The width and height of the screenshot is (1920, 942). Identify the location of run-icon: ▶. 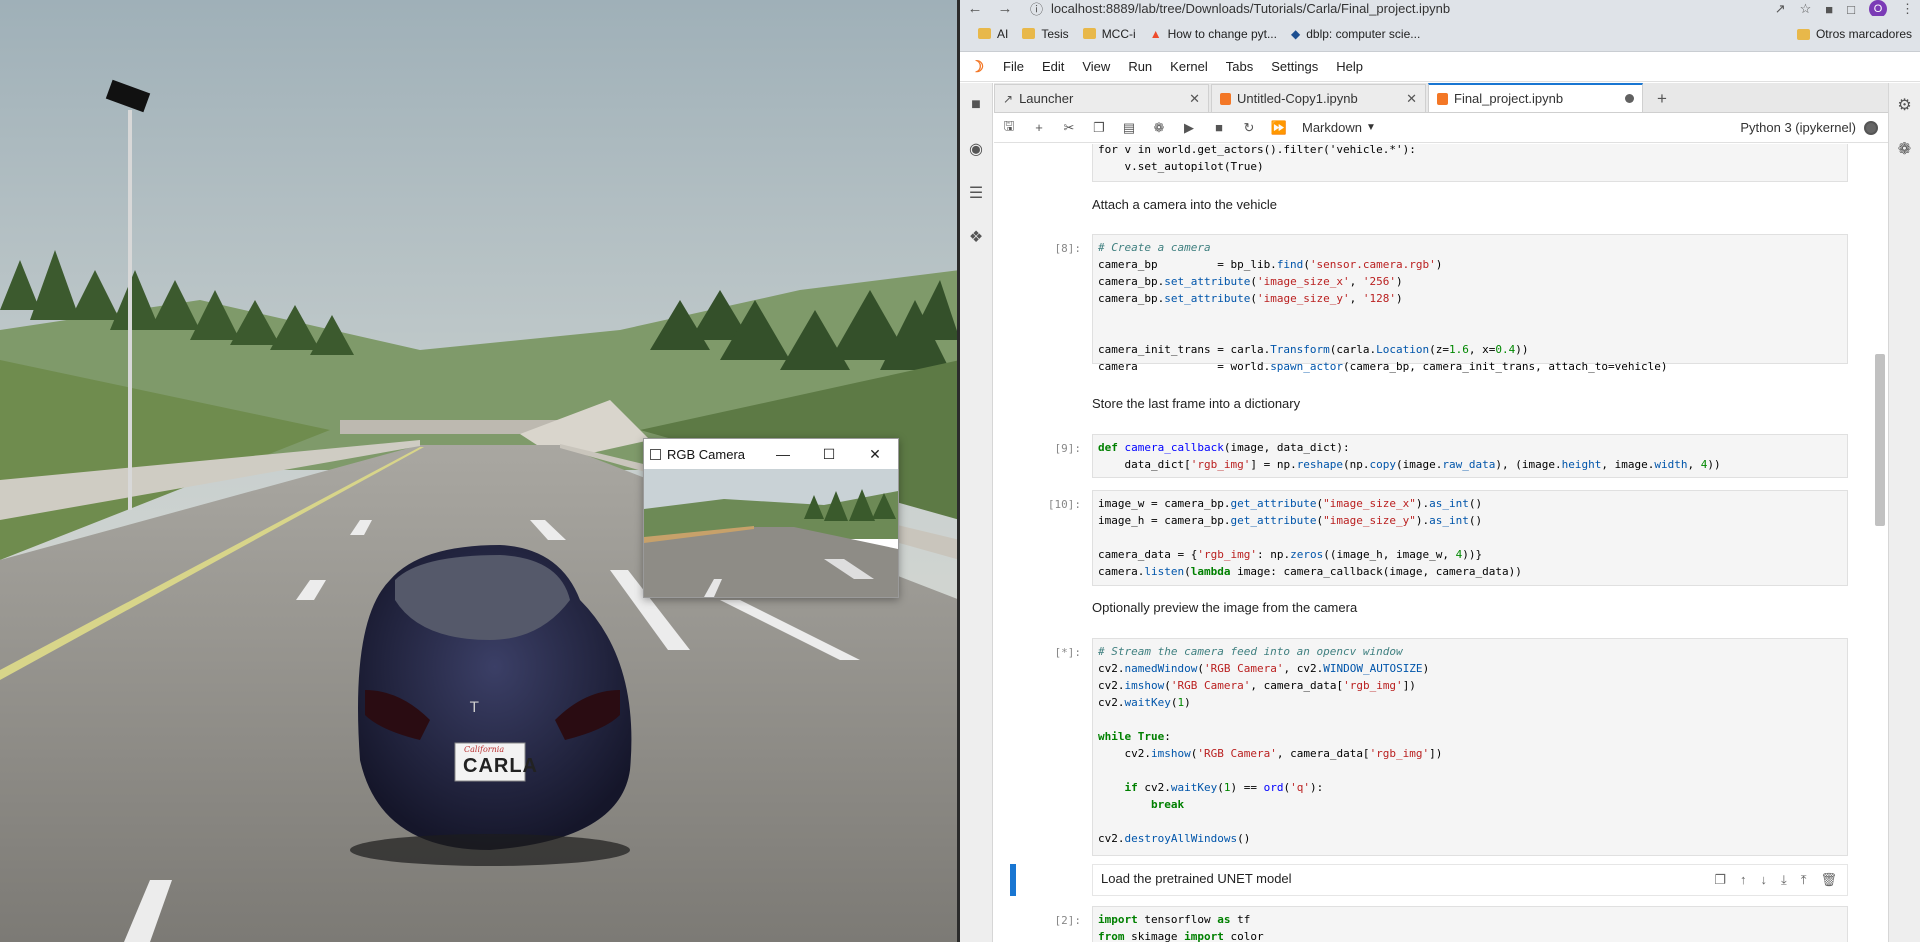
(1189, 128).